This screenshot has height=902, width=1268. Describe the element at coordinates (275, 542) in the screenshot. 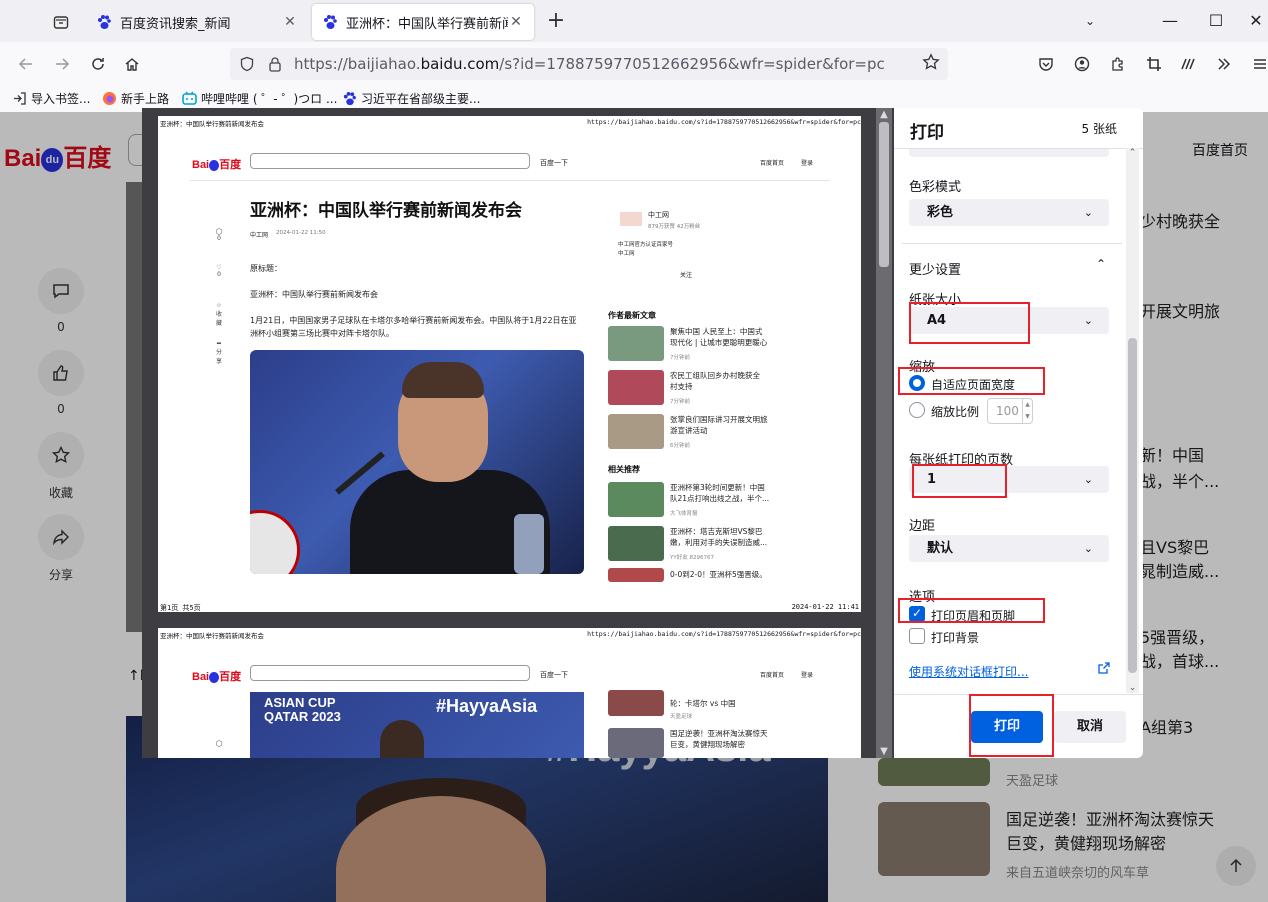

I see `photo-ball` at that location.